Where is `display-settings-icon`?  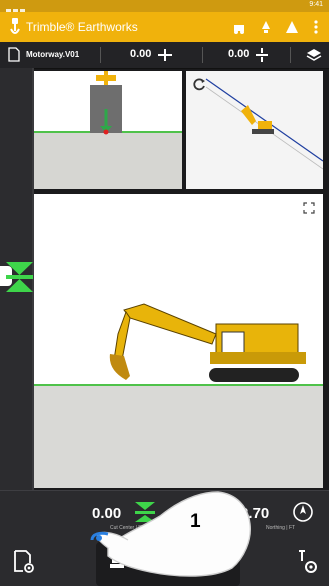
display-settings-icon is located at coordinates (24, 562).